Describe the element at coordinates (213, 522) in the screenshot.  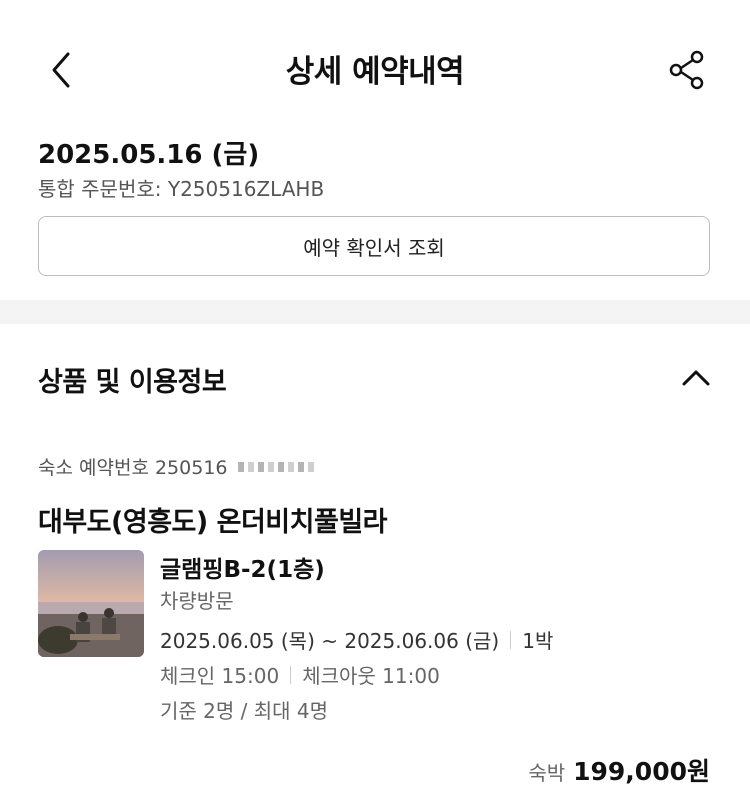
I see `property-name: 대부도(영흥도) 온더비치풀빌라` at that location.